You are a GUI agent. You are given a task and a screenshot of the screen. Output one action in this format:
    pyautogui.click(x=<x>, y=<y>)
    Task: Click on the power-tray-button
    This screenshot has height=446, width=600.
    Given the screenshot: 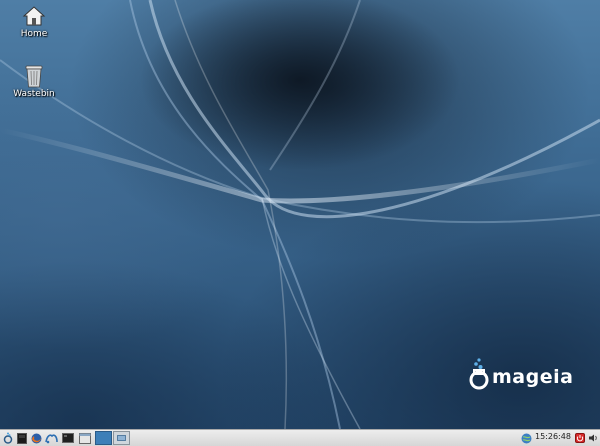 What is the action you would take?
    pyautogui.click(x=579, y=438)
    